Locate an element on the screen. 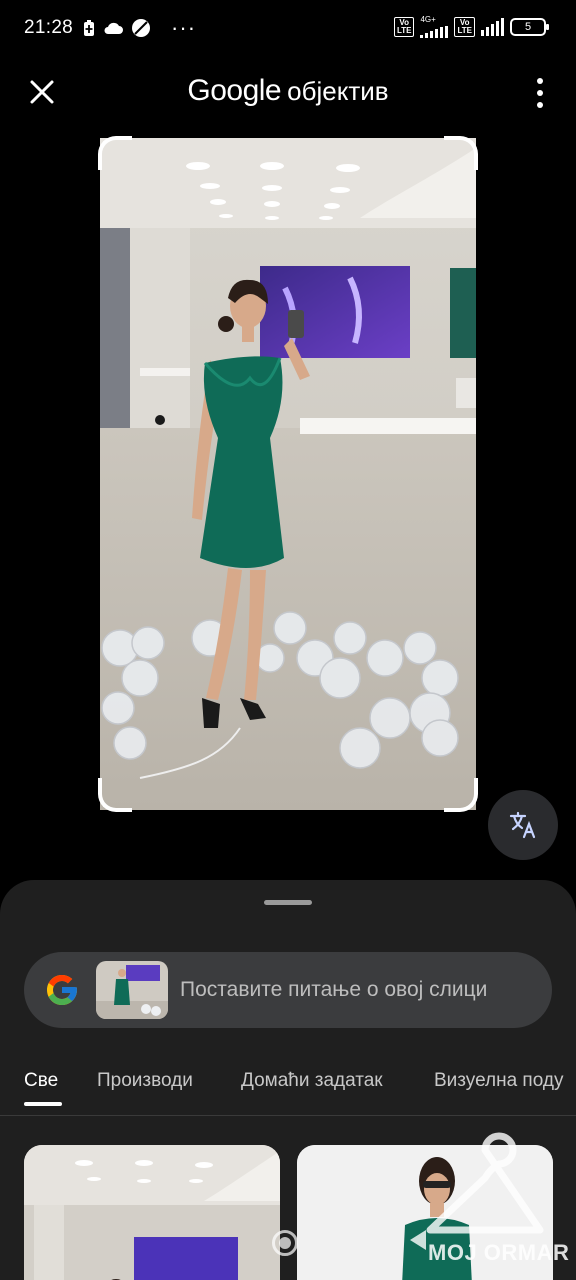  battery-icon: 5 is located at coordinates (529, 27).